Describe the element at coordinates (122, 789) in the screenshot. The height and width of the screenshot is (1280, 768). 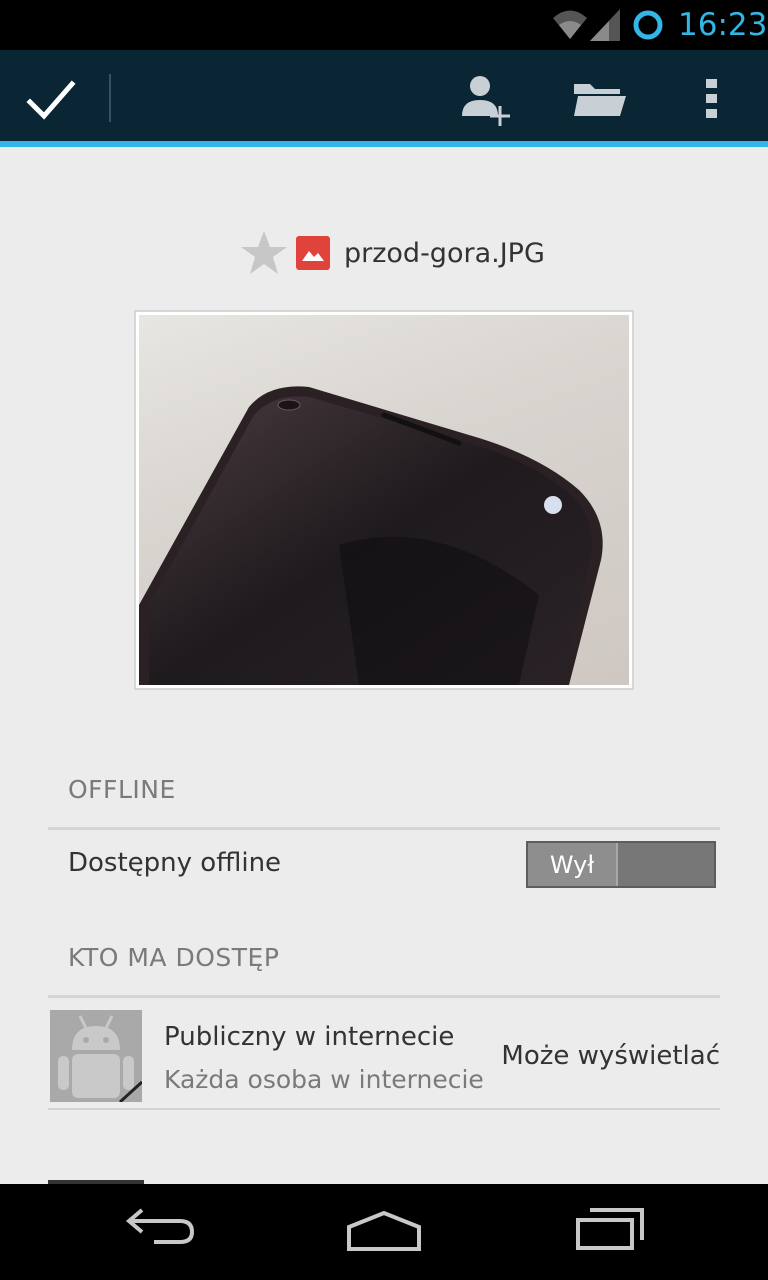
I see `offline-section-header: OFFLINE` at that location.